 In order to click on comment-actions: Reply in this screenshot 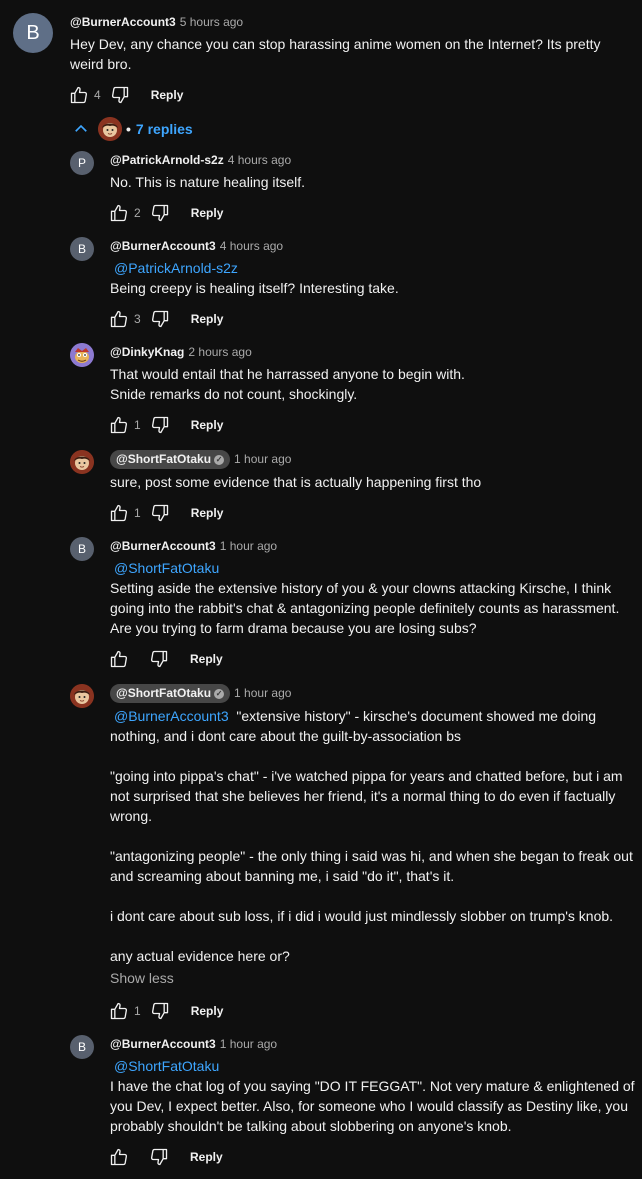, I will do `click(165, 1157)`.